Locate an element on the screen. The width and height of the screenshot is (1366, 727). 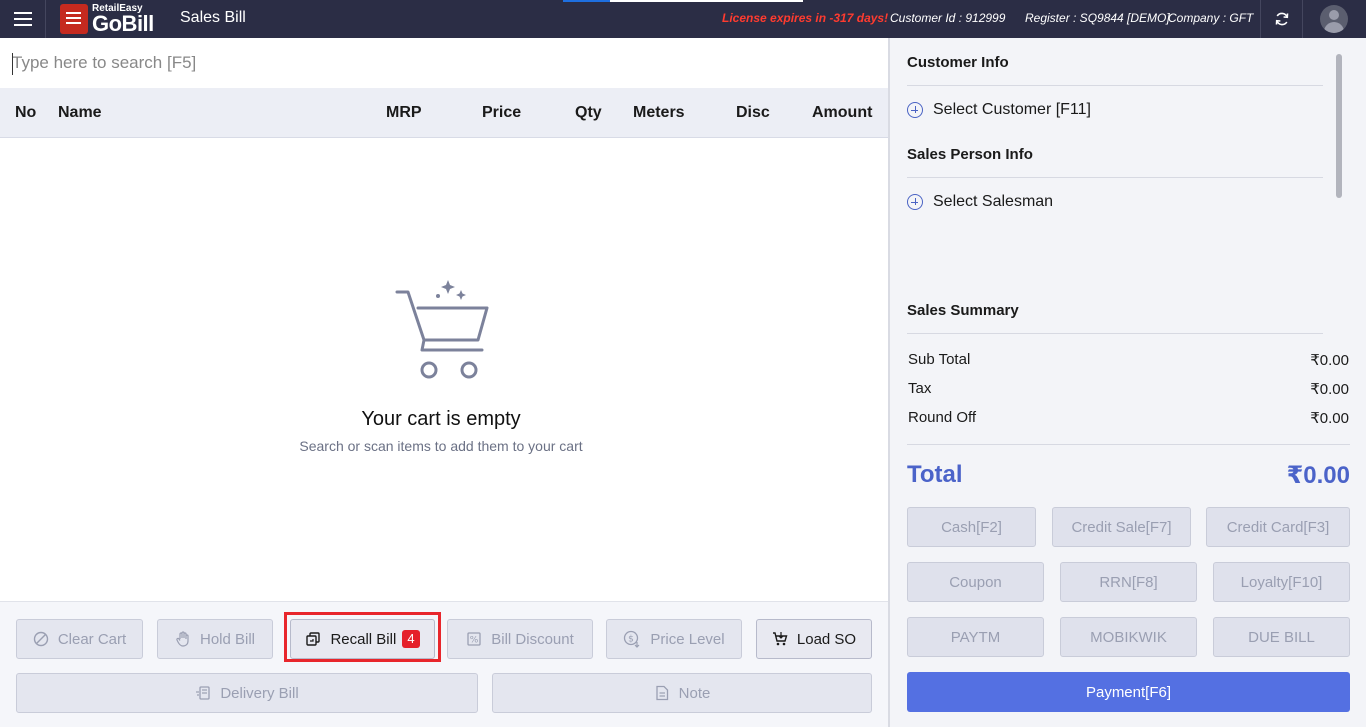
select-customer-label: Select Customer [F11] is located at coordinates (1012, 109).